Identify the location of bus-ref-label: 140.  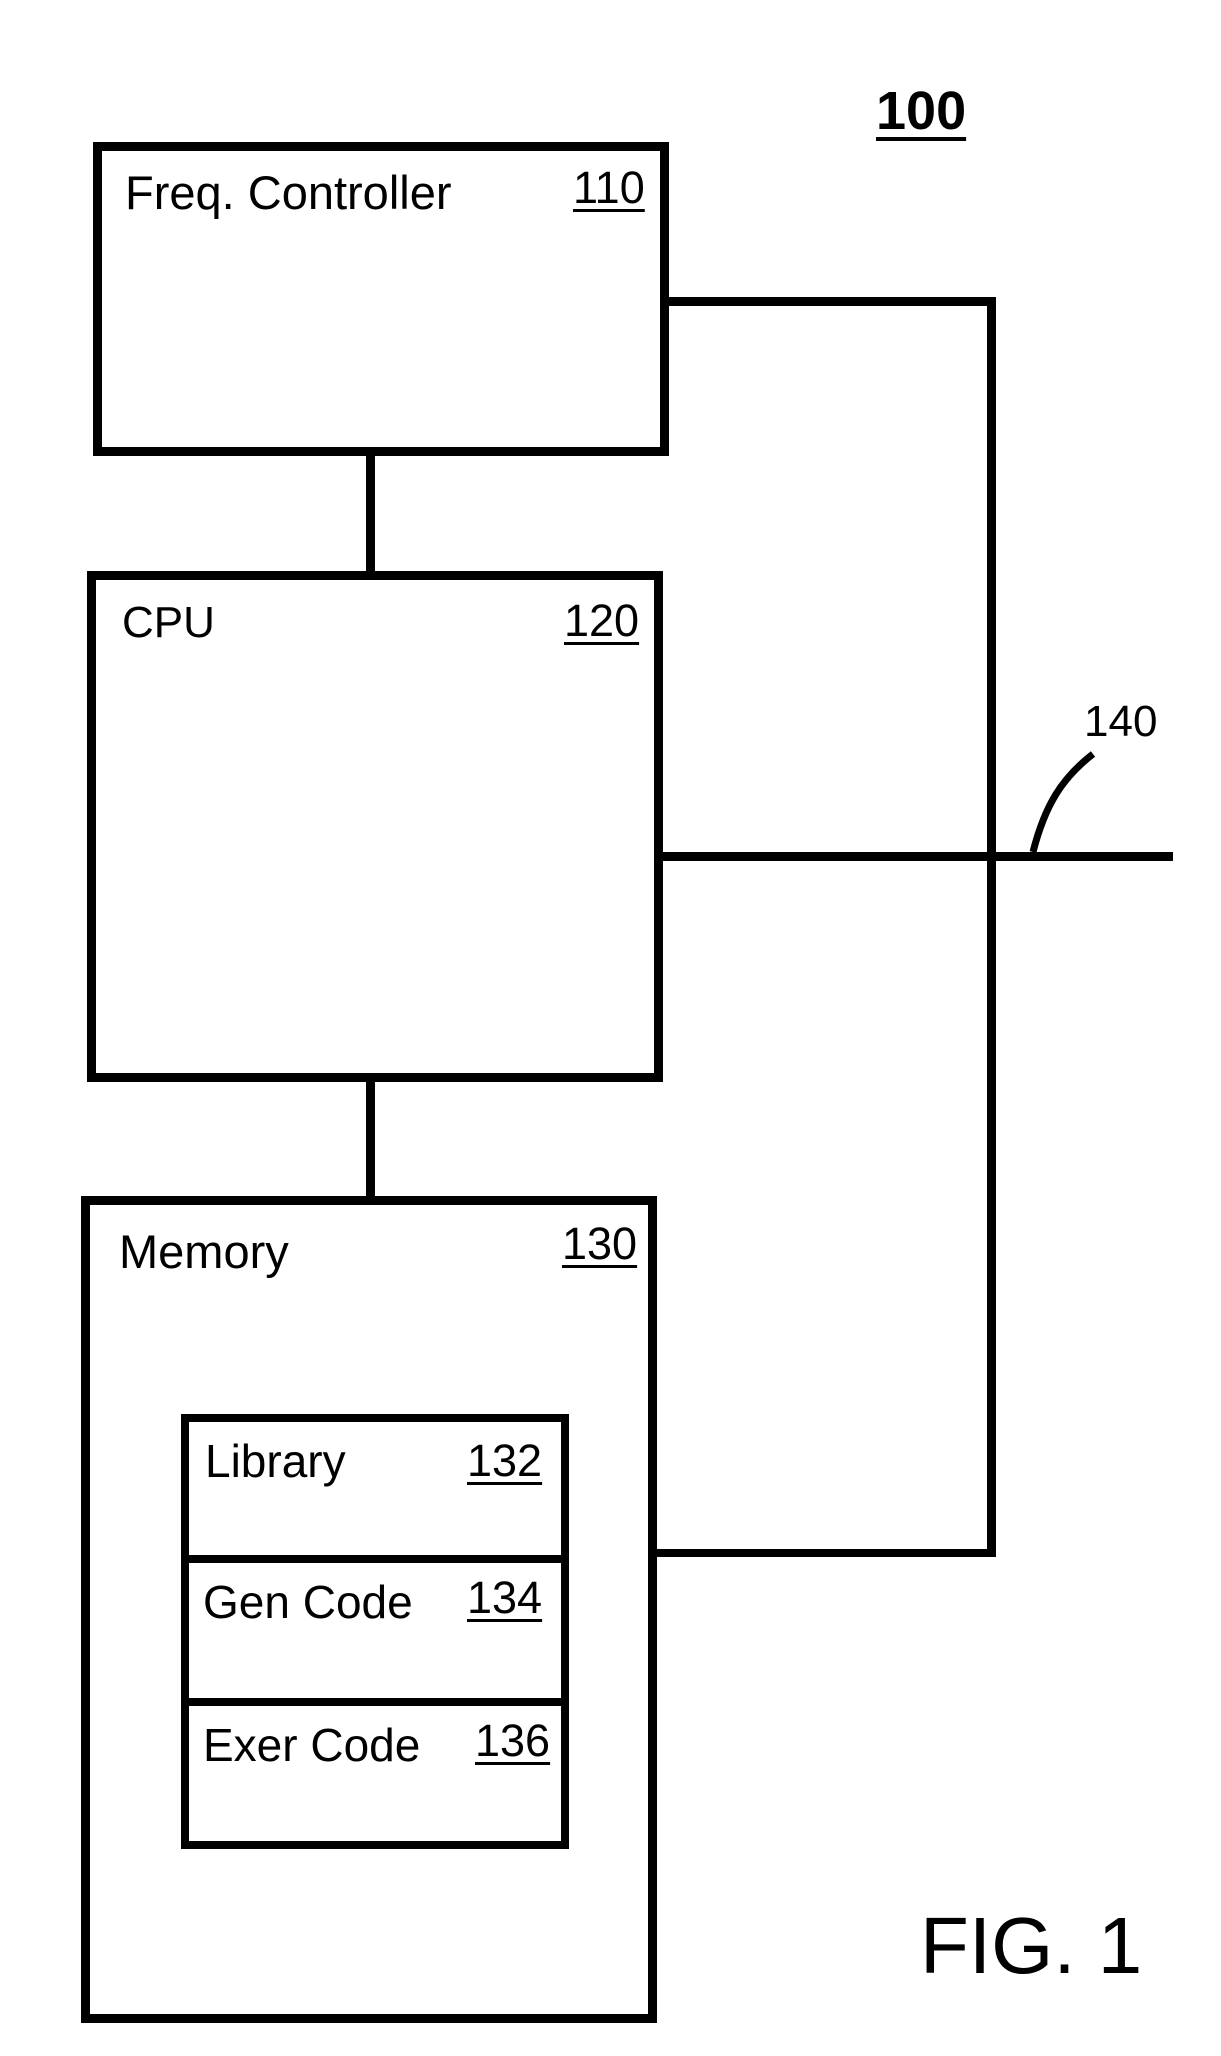
(1121, 721).